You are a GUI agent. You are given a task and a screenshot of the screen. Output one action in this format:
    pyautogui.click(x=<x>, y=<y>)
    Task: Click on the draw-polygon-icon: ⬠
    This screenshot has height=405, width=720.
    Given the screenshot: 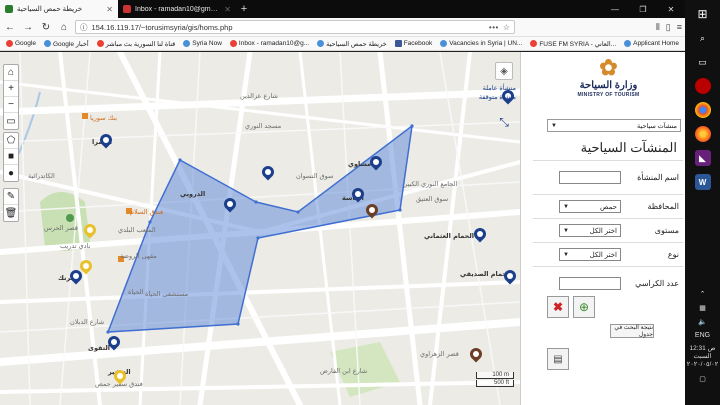 What is the action you would take?
    pyautogui.click(x=11, y=141)
    